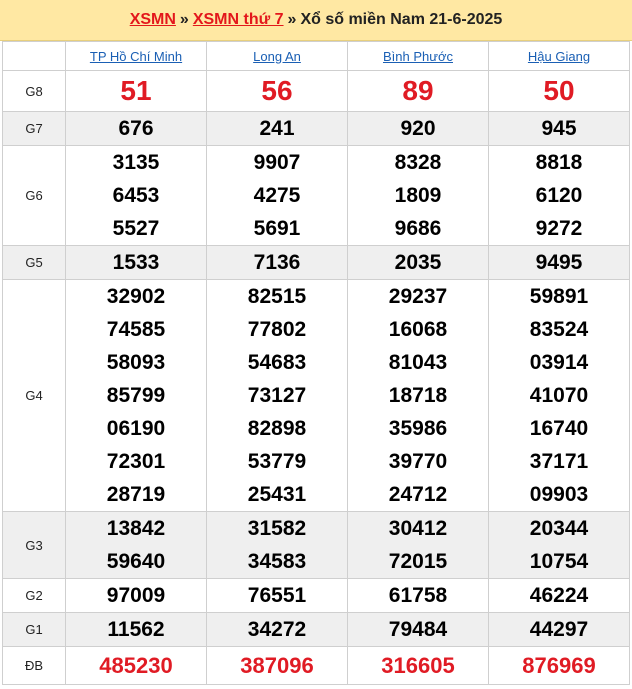  What do you see at coordinates (559, 561) in the screenshot?
I see `result-value: 10754` at bounding box center [559, 561].